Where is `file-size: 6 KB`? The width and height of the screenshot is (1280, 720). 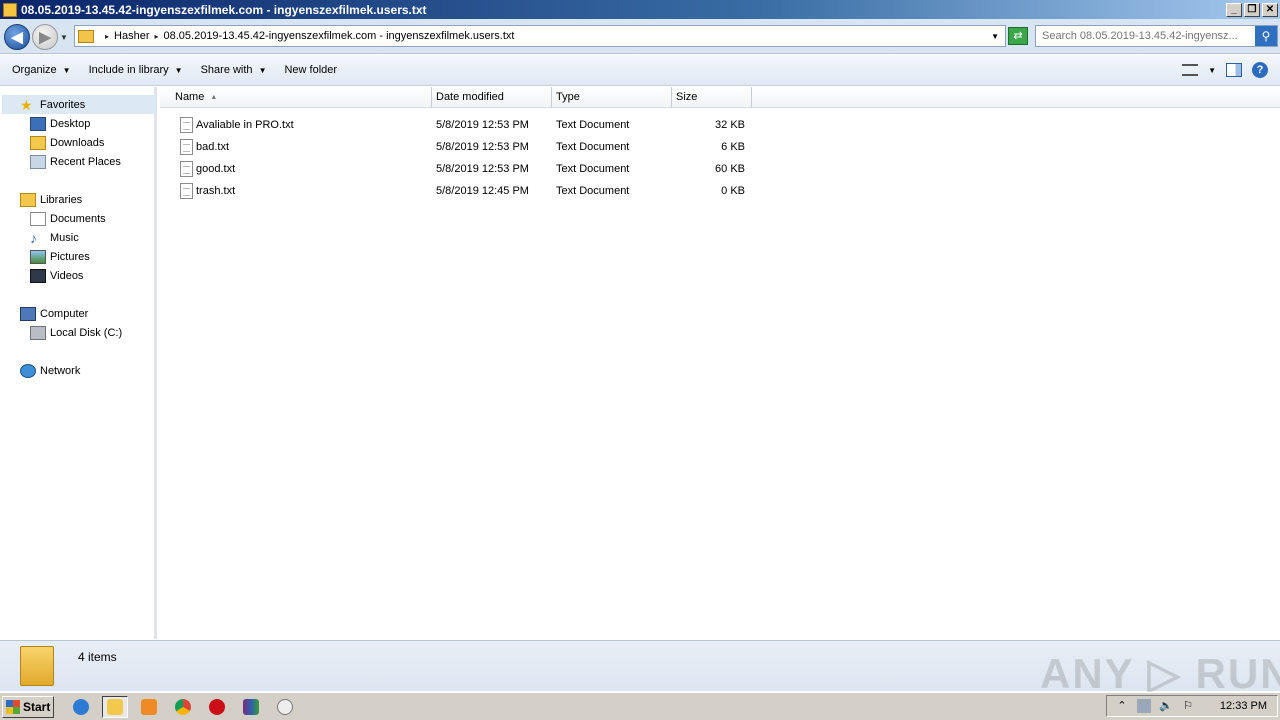
file-size: 6 KB is located at coordinates (733, 147).